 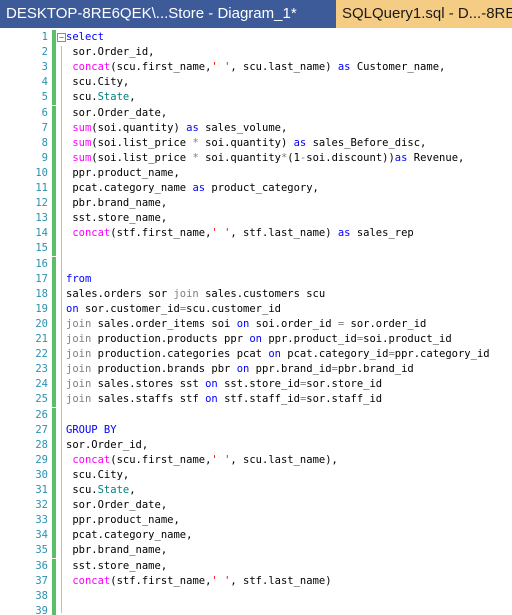 What do you see at coordinates (41, 172) in the screenshot?
I see `line-number: 10` at bounding box center [41, 172].